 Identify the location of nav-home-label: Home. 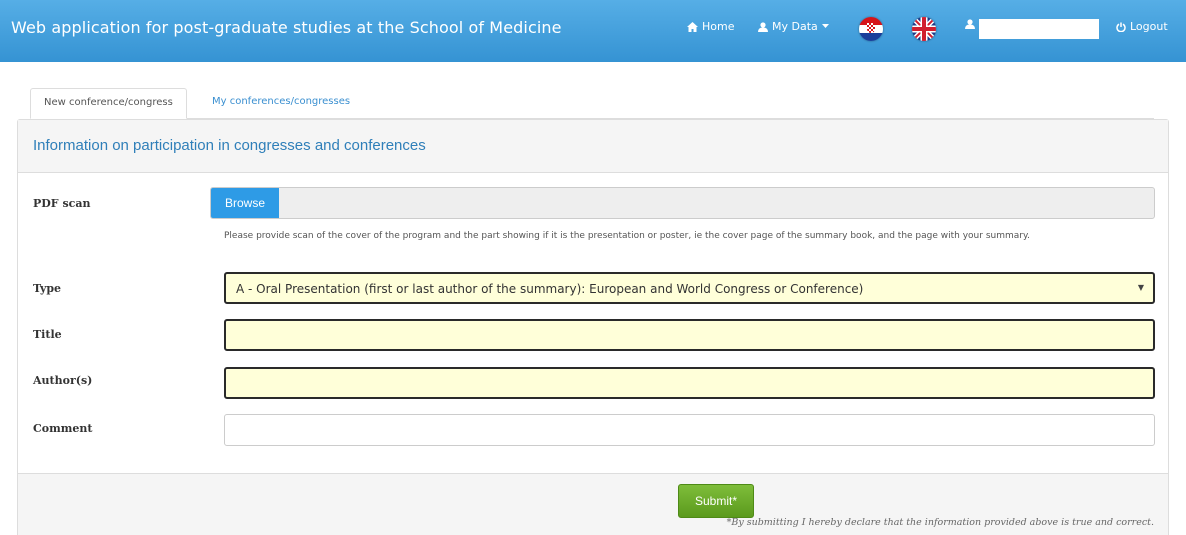
(718, 26).